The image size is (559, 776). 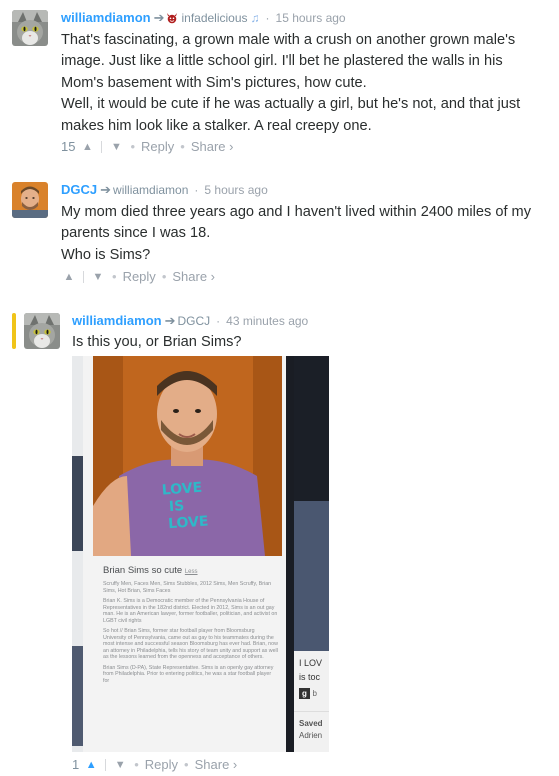 I want to click on vote-count: 15, so click(x=68, y=147).